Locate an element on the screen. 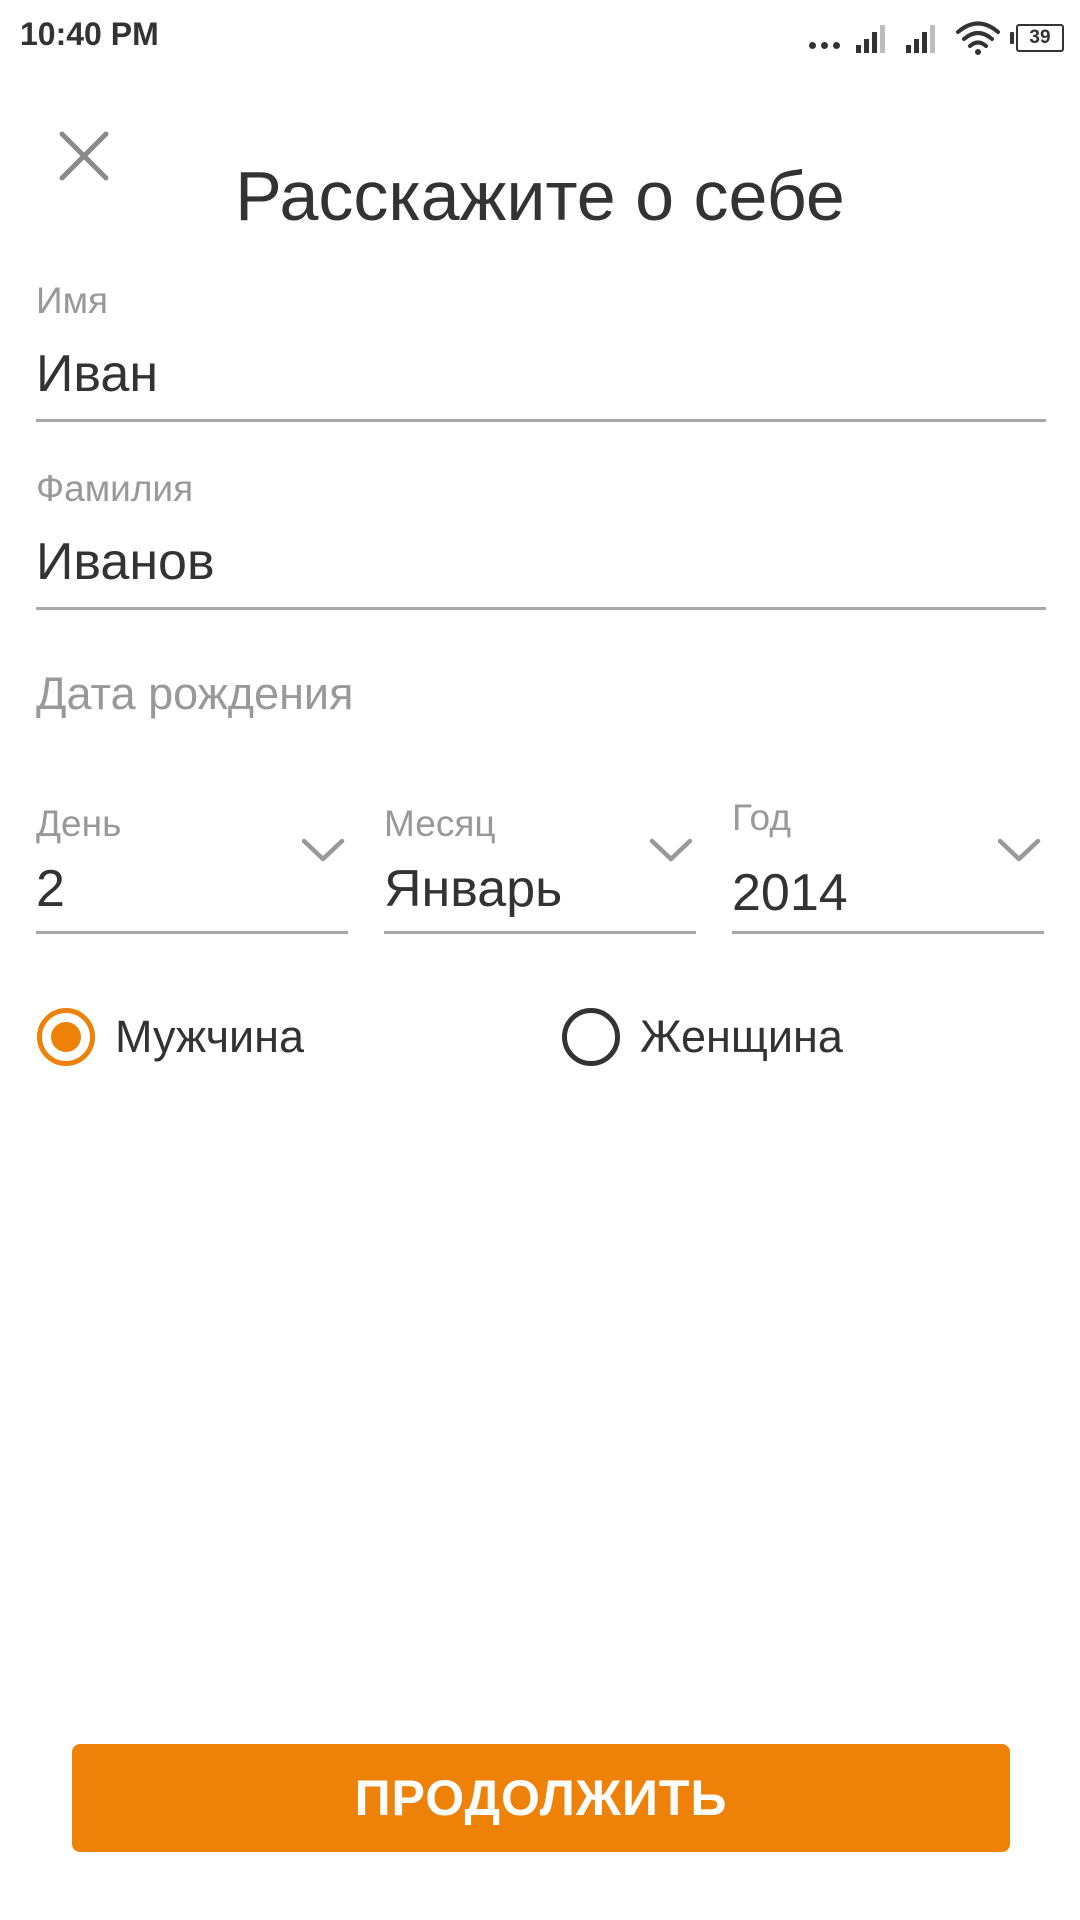 This screenshot has width=1080, height=1920. status-bar: 10:40 PM 39 is located at coordinates (540, 37).